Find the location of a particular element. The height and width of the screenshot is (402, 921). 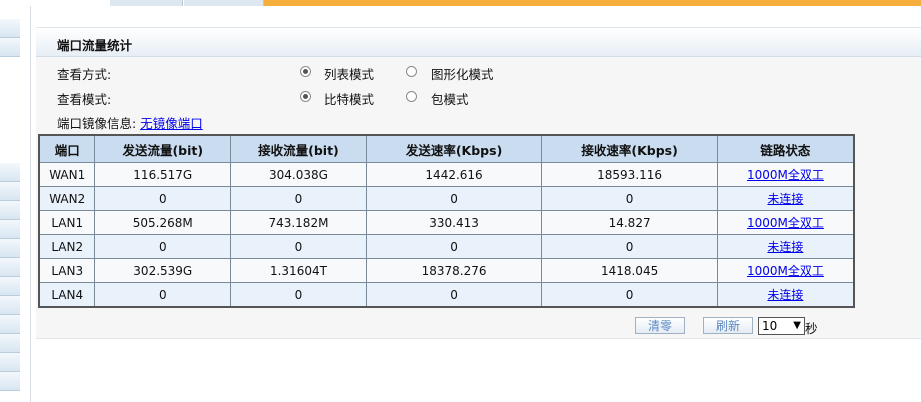

port-cell: LAN2 is located at coordinates (67, 246).